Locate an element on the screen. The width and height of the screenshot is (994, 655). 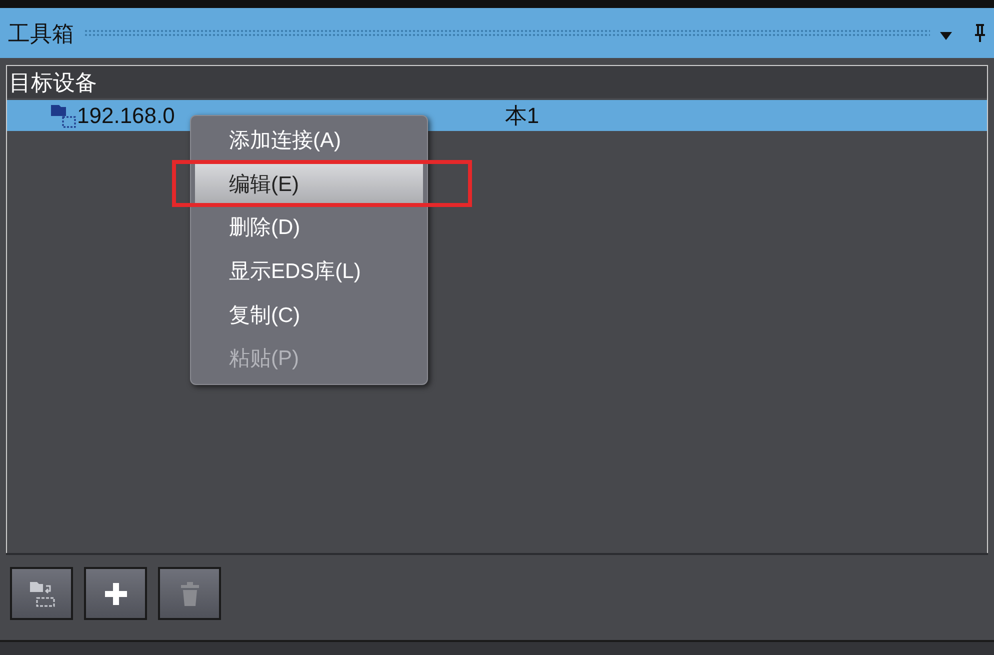
panel-title: 工具箱 is located at coordinates (41, 34).